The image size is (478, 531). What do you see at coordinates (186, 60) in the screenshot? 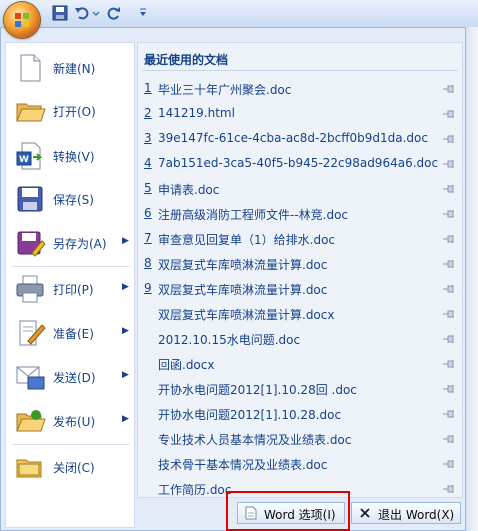
I see `recent-documents-title: 最近使用的文档` at bounding box center [186, 60].